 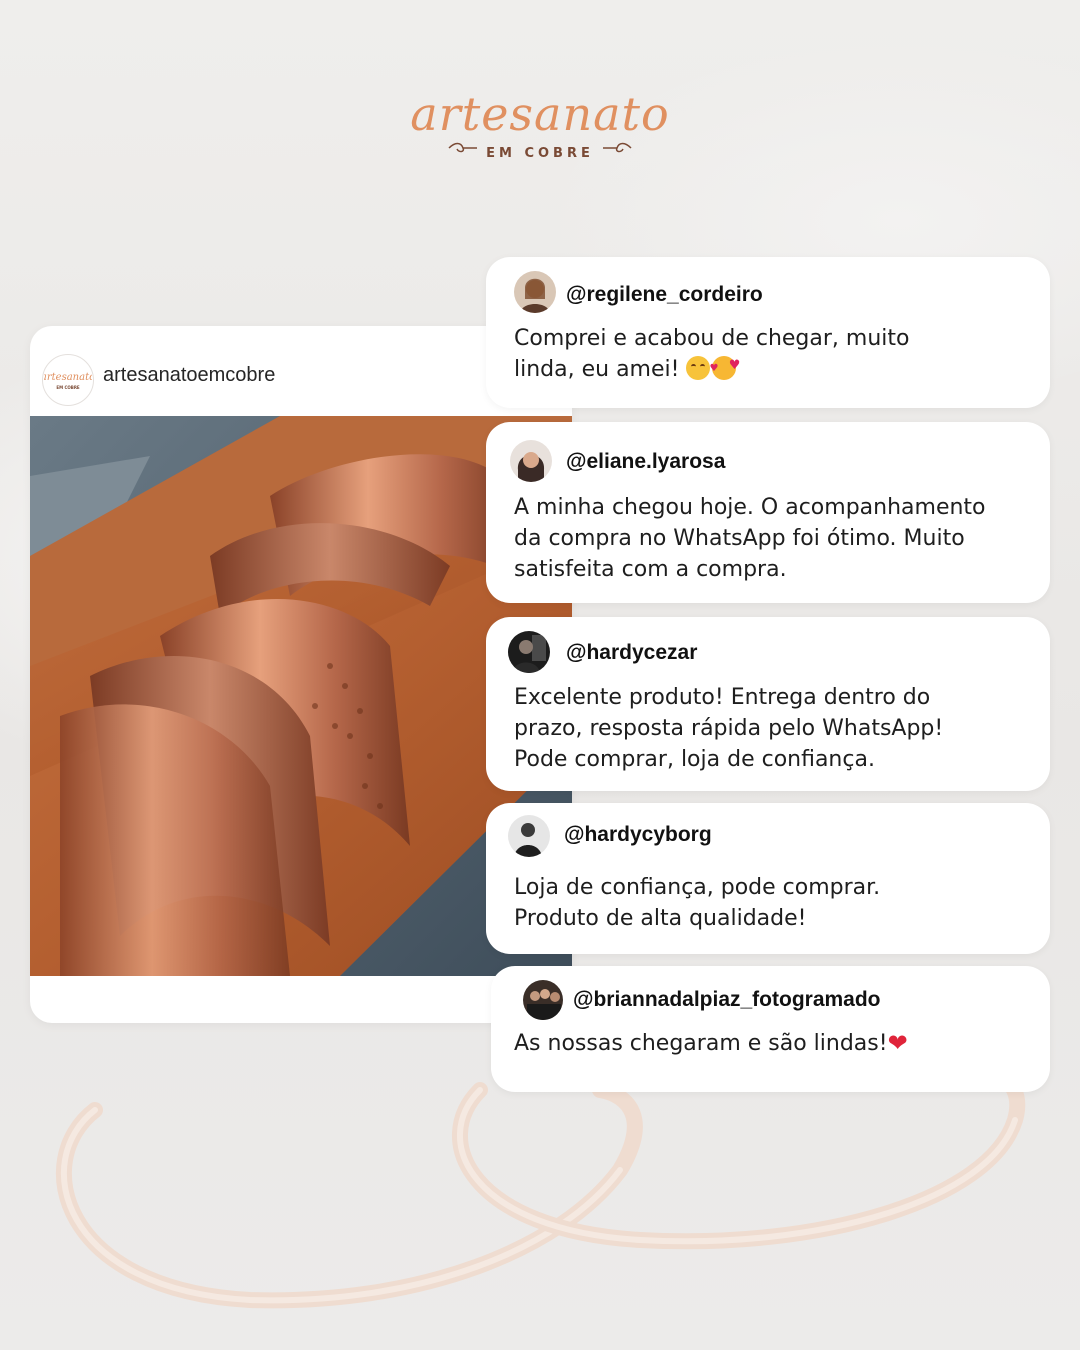 I want to click on brand-avatar-icon: artesanato EM COBRE, so click(x=68, y=381).